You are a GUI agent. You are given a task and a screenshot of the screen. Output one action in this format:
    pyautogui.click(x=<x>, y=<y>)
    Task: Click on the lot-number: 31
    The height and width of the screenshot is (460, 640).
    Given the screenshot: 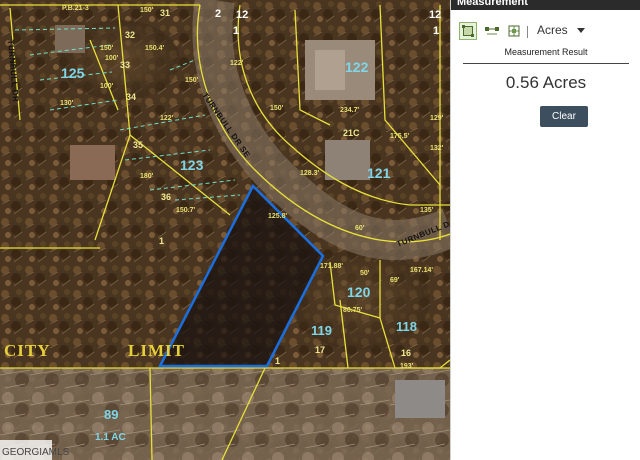 What is the action you would take?
    pyautogui.click(x=165, y=13)
    